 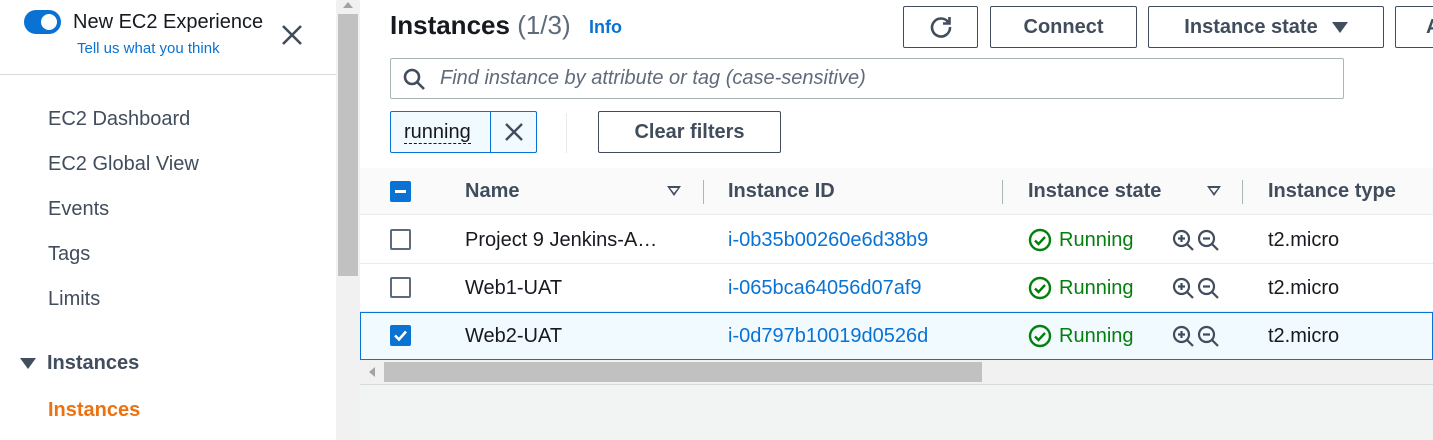 I want to click on details-panel, so click(x=896, y=412).